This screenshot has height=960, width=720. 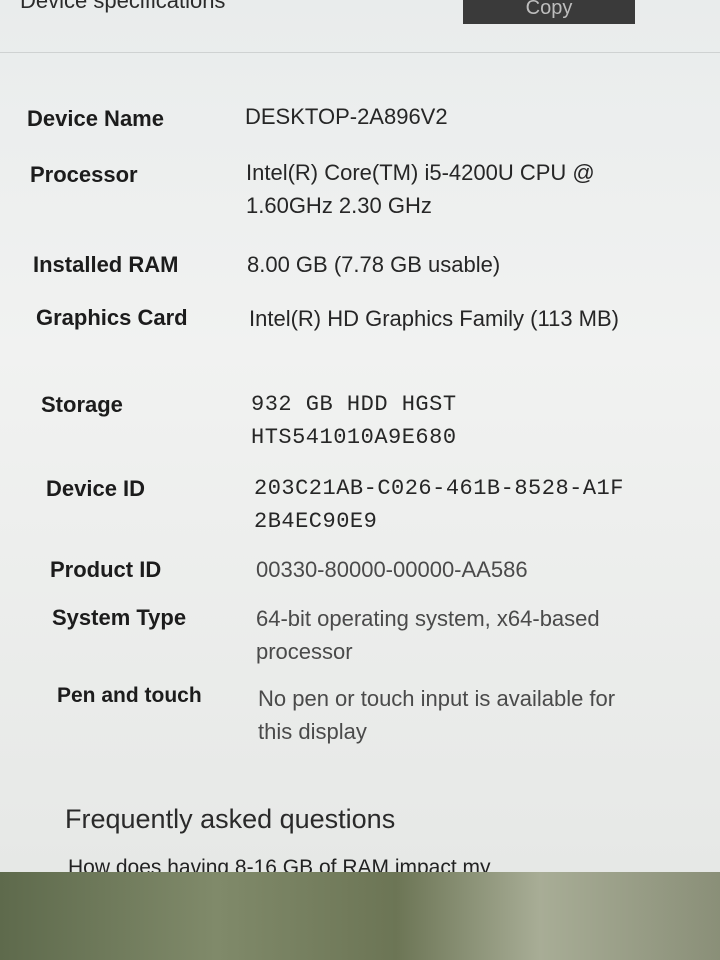 I want to click on spec-value-graphics-card: Intel(R) HD Graphics Family (113 MB), so click(x=434, y=318).